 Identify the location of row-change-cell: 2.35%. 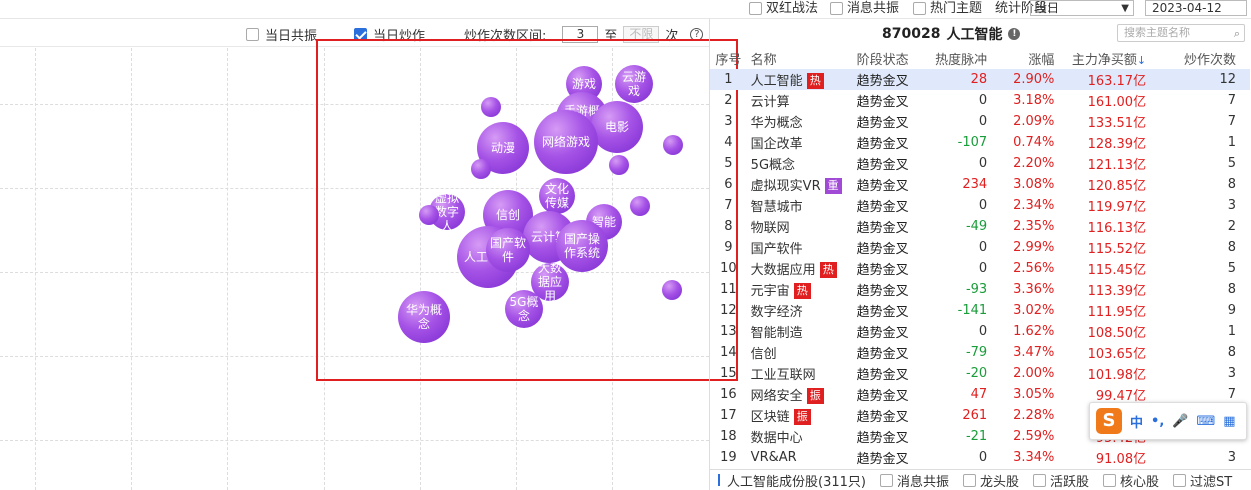
(1024, 226).